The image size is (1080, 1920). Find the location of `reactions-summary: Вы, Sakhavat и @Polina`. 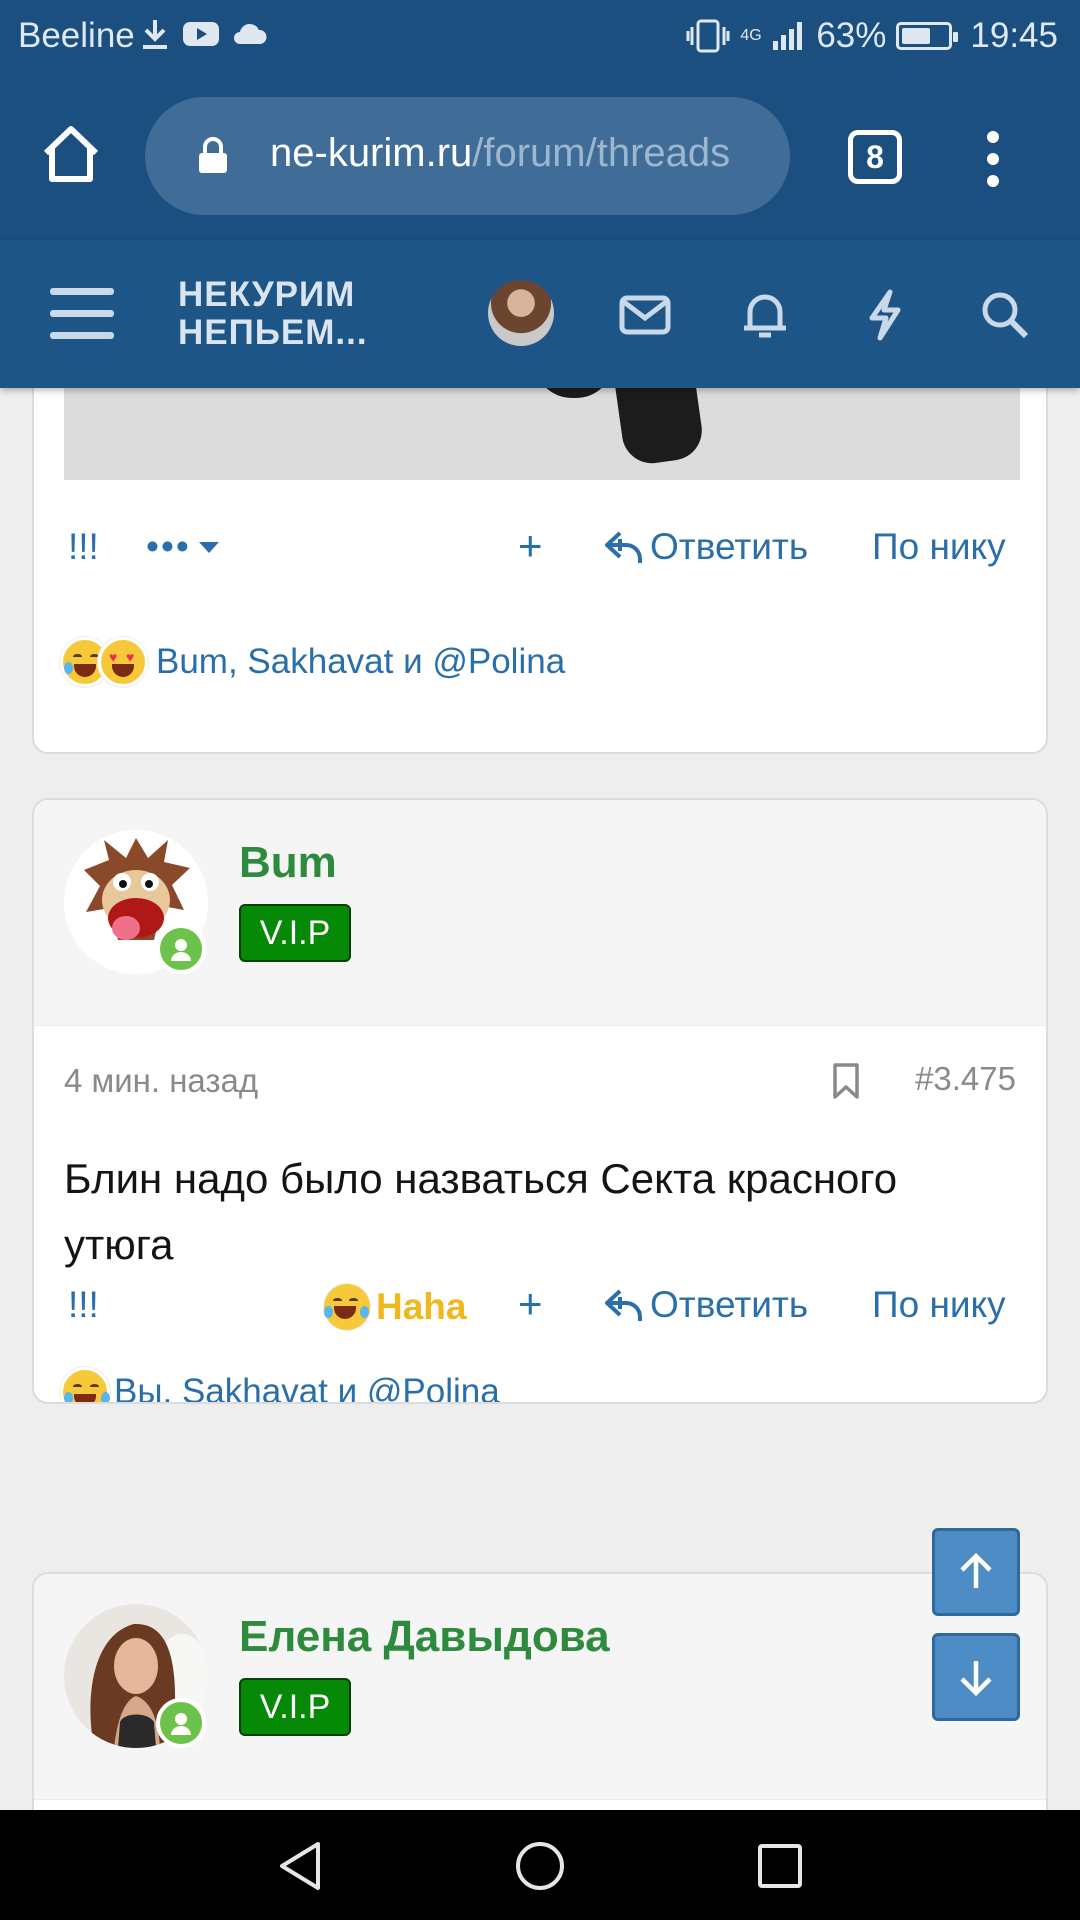

reactions-summary: Вы, Sakhavat и @Polina is located at coordinates (280, 1383).